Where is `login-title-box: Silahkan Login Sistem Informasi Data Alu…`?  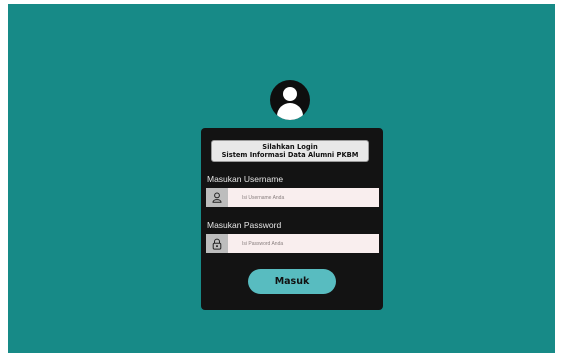 login-title-box: Silahkan Login Sistem Informasi Data Alu… is located at coordinates (290, 151).